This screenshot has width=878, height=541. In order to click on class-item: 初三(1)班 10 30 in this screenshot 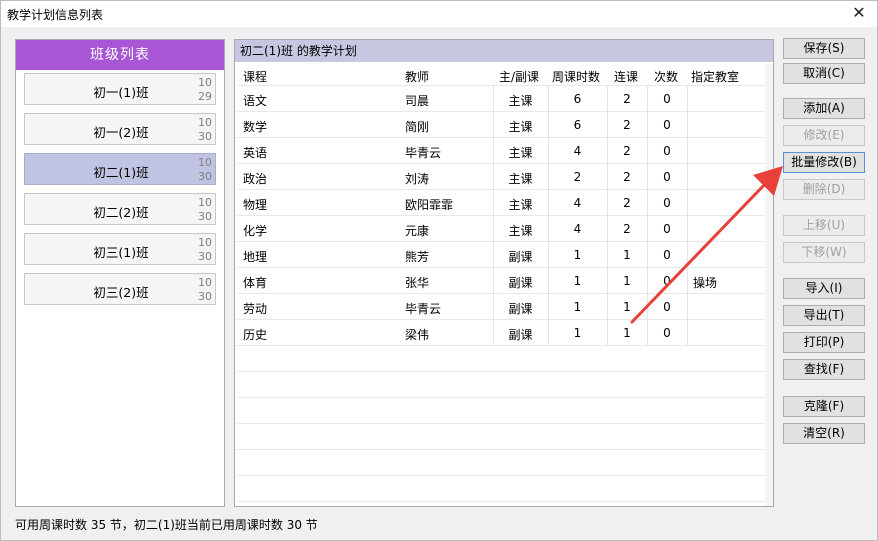, I will do `click(120, 249)`.